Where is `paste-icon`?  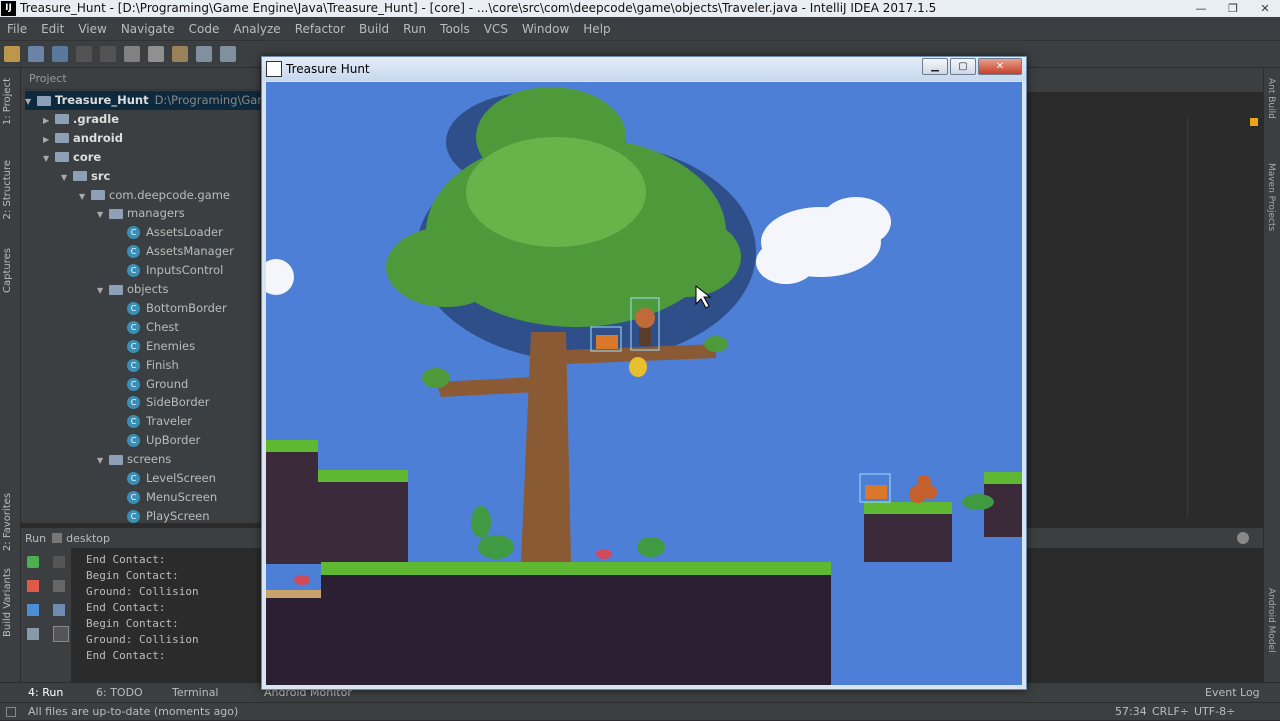
paste-icon is located at coordinates (180, 54).